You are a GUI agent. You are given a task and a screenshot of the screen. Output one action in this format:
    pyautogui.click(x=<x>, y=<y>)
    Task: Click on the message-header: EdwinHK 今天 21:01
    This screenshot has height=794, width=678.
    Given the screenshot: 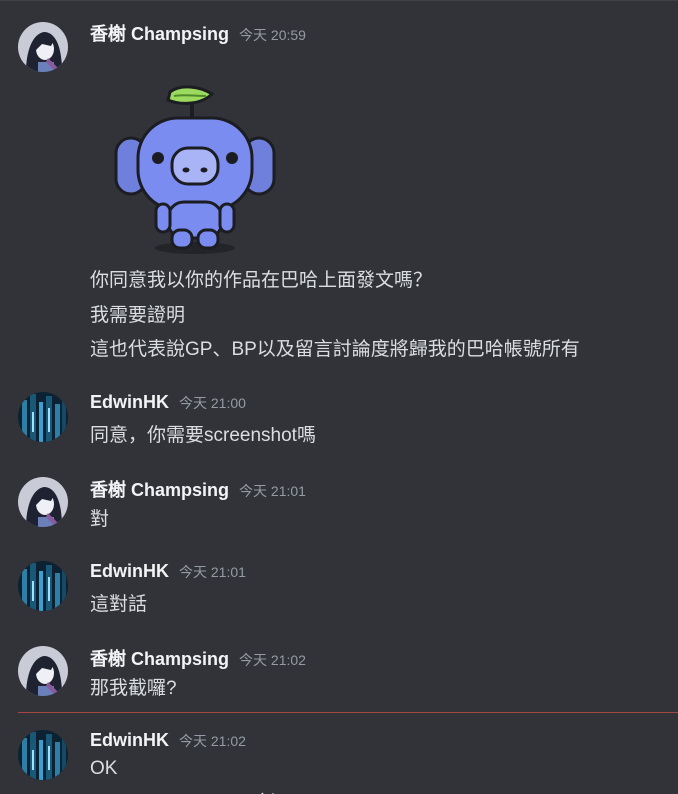 What is the action you would take?
    pyautogui.click(x=168, y=573)
    